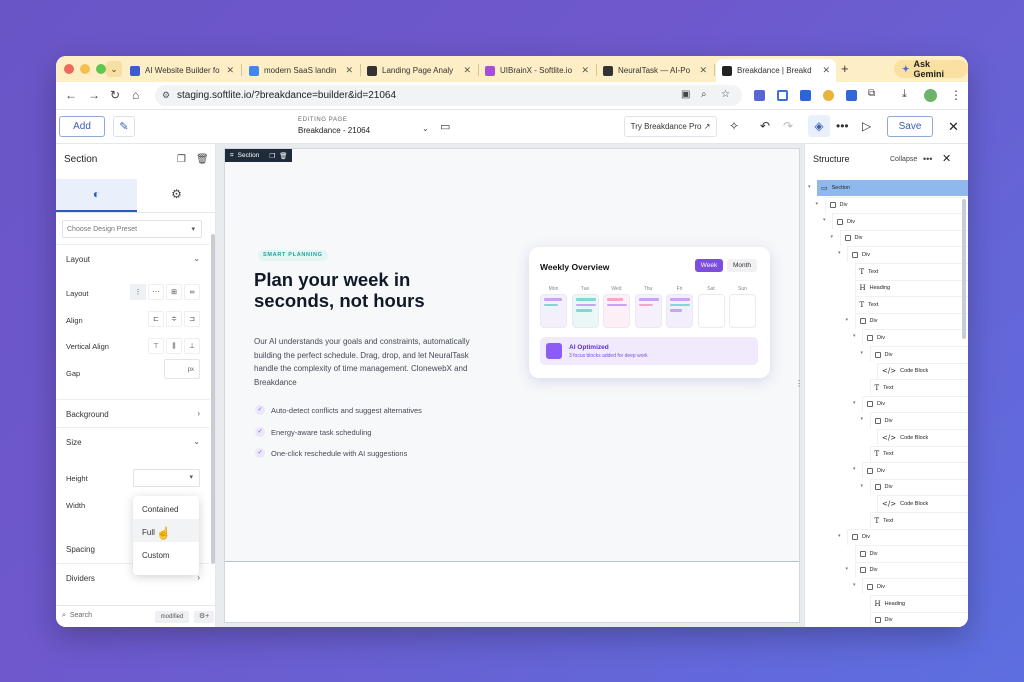 This screenshot has width=1024, height=682. Describe the element at coordinates (133, 257) in the screenshot. I see `layout-section-header: Layout ⌄` at that location.